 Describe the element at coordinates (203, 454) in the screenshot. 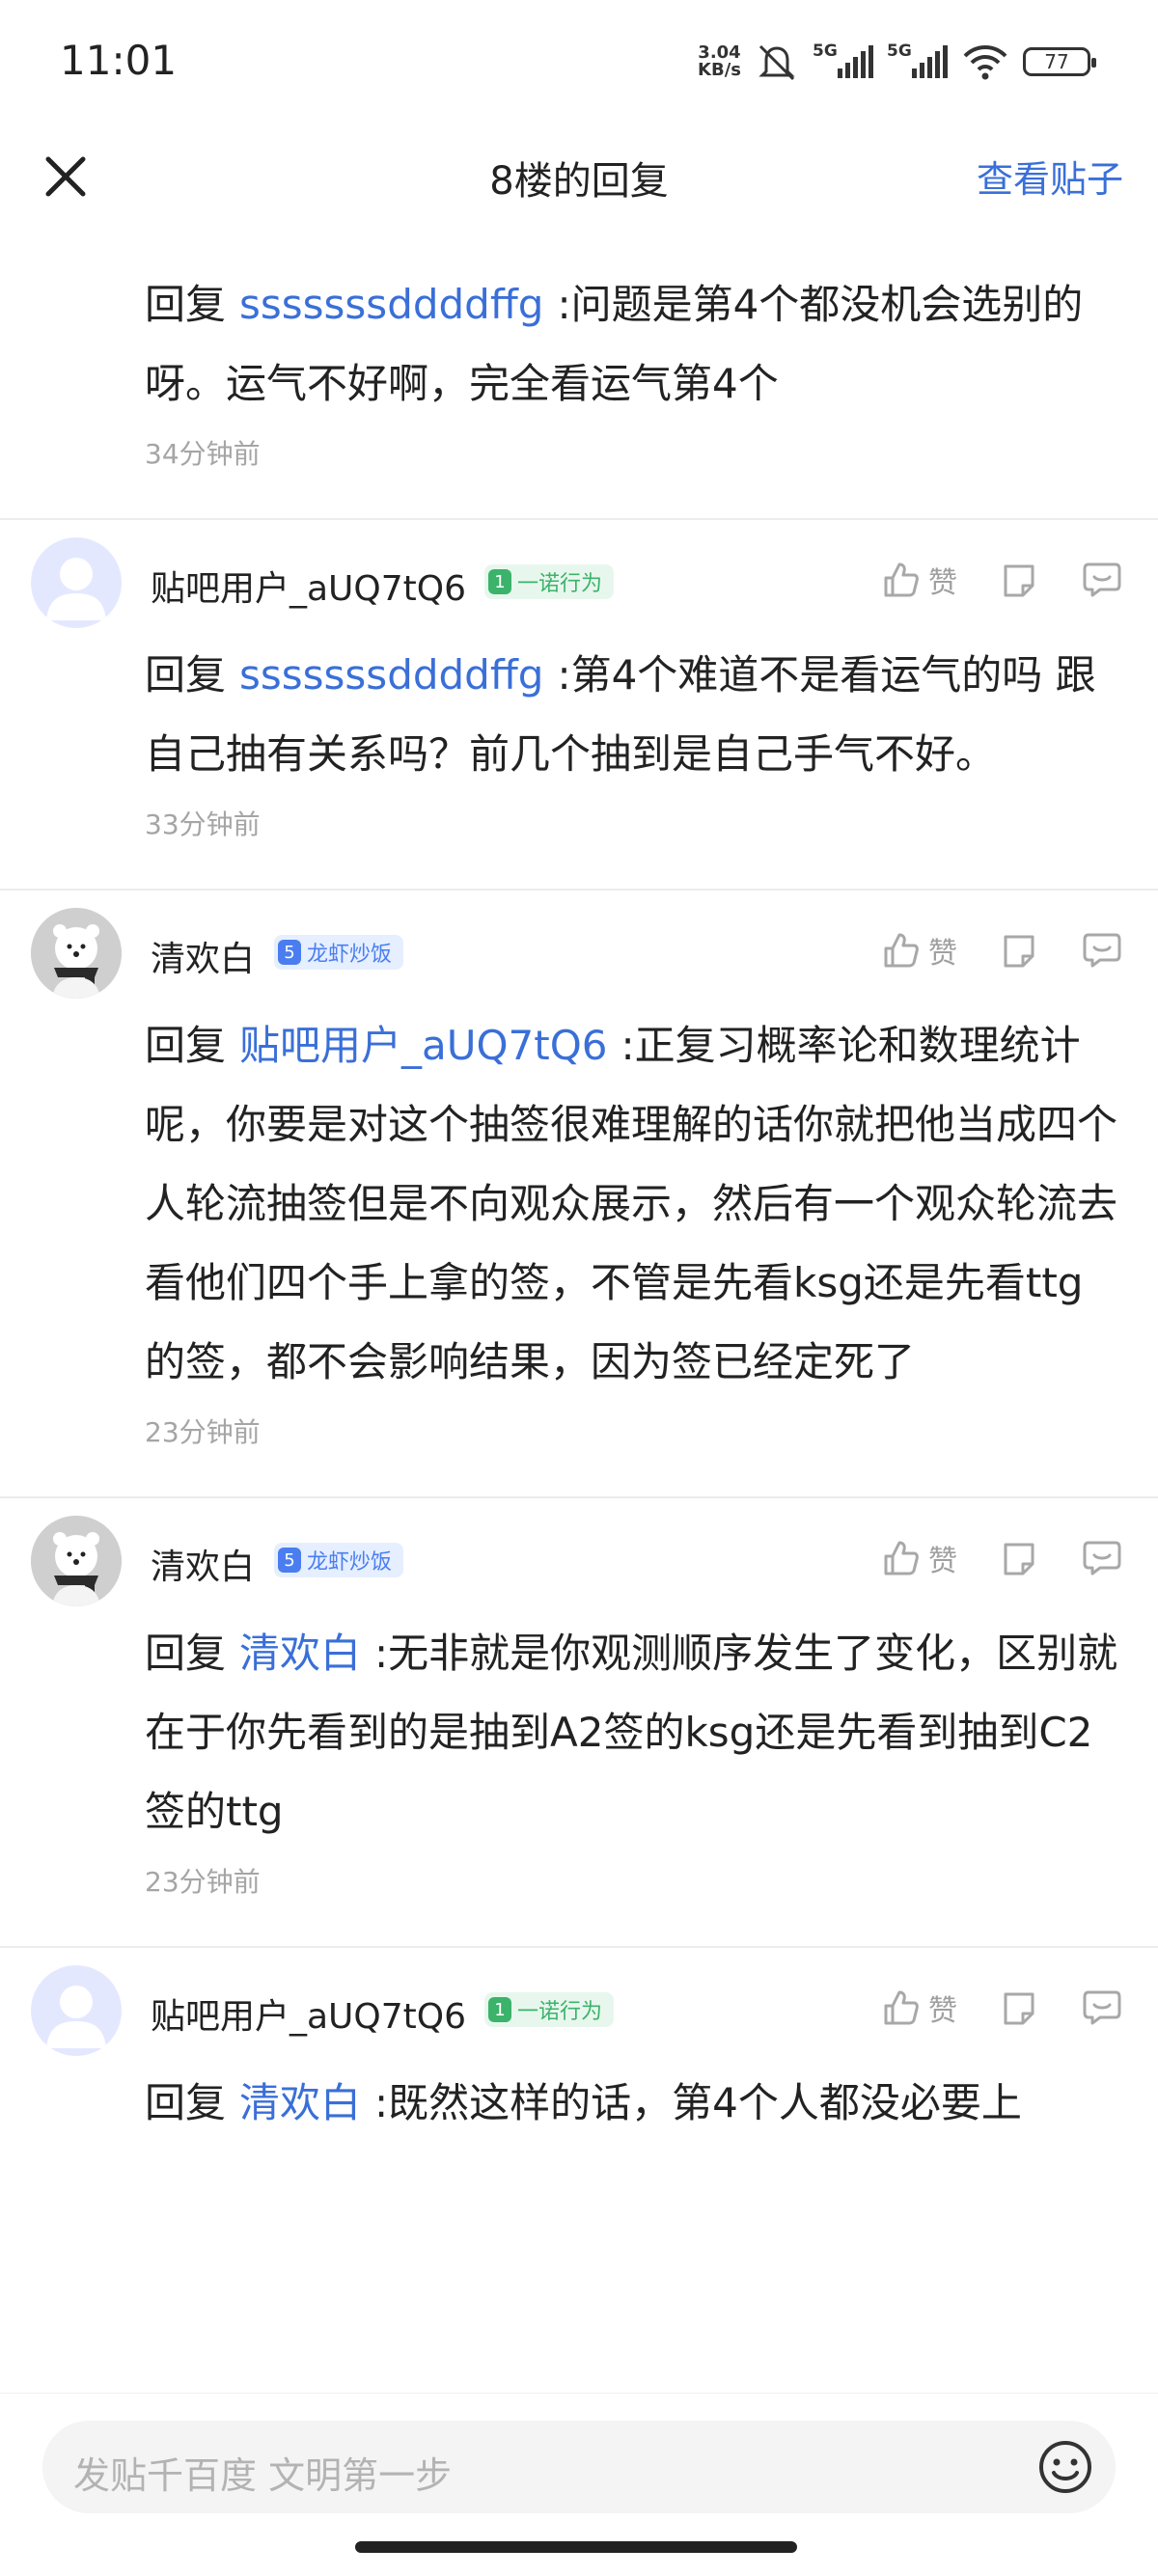

I see `reply-time: 34分钟前` at that location.